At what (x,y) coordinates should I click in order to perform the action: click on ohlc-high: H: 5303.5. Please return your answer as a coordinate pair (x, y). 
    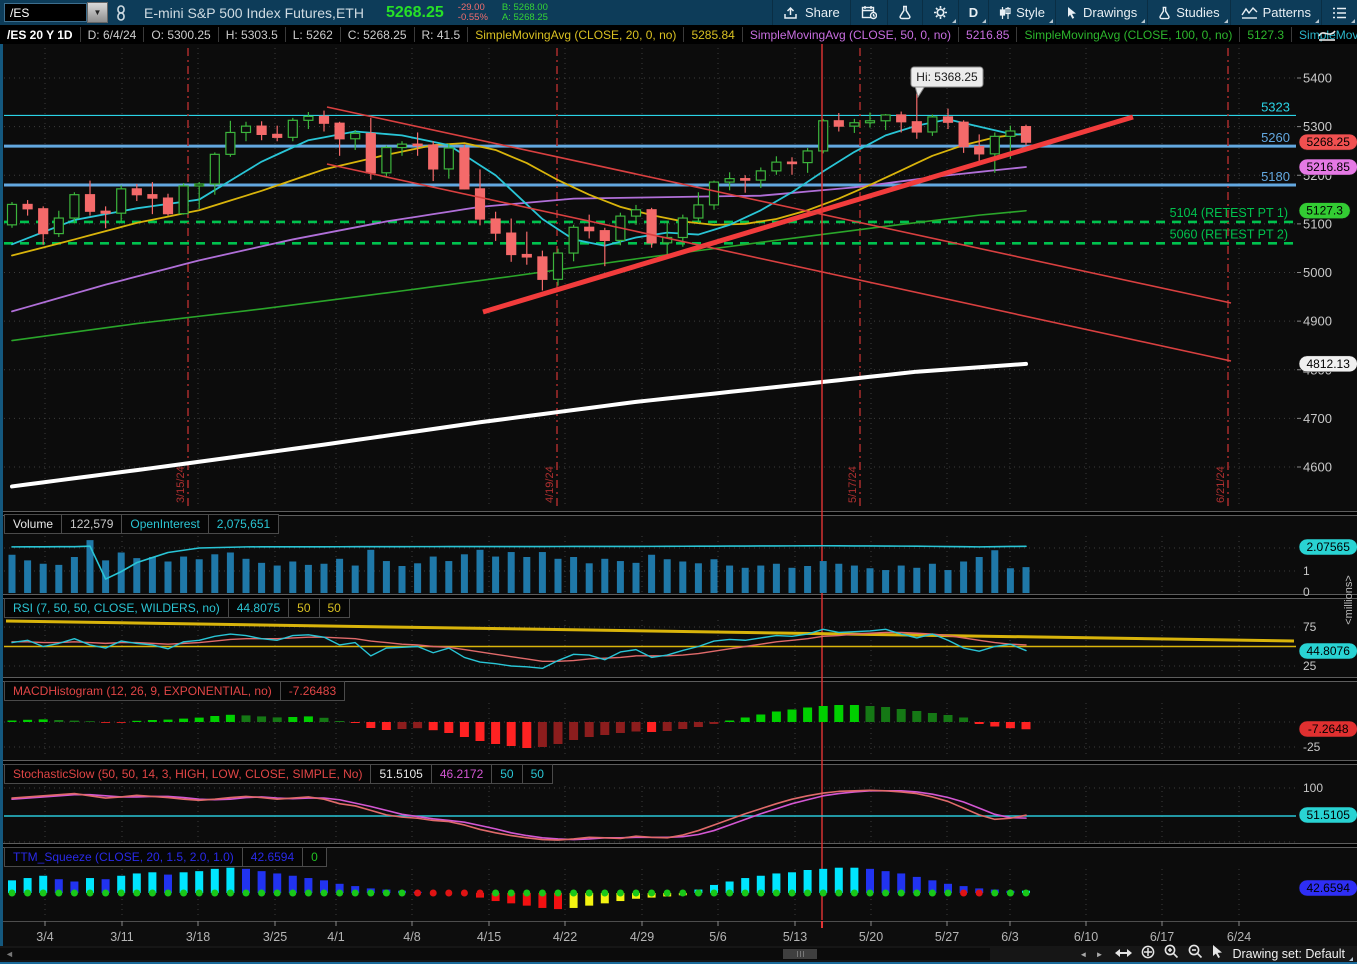
    Looking at the image, I should click on (252, 34).